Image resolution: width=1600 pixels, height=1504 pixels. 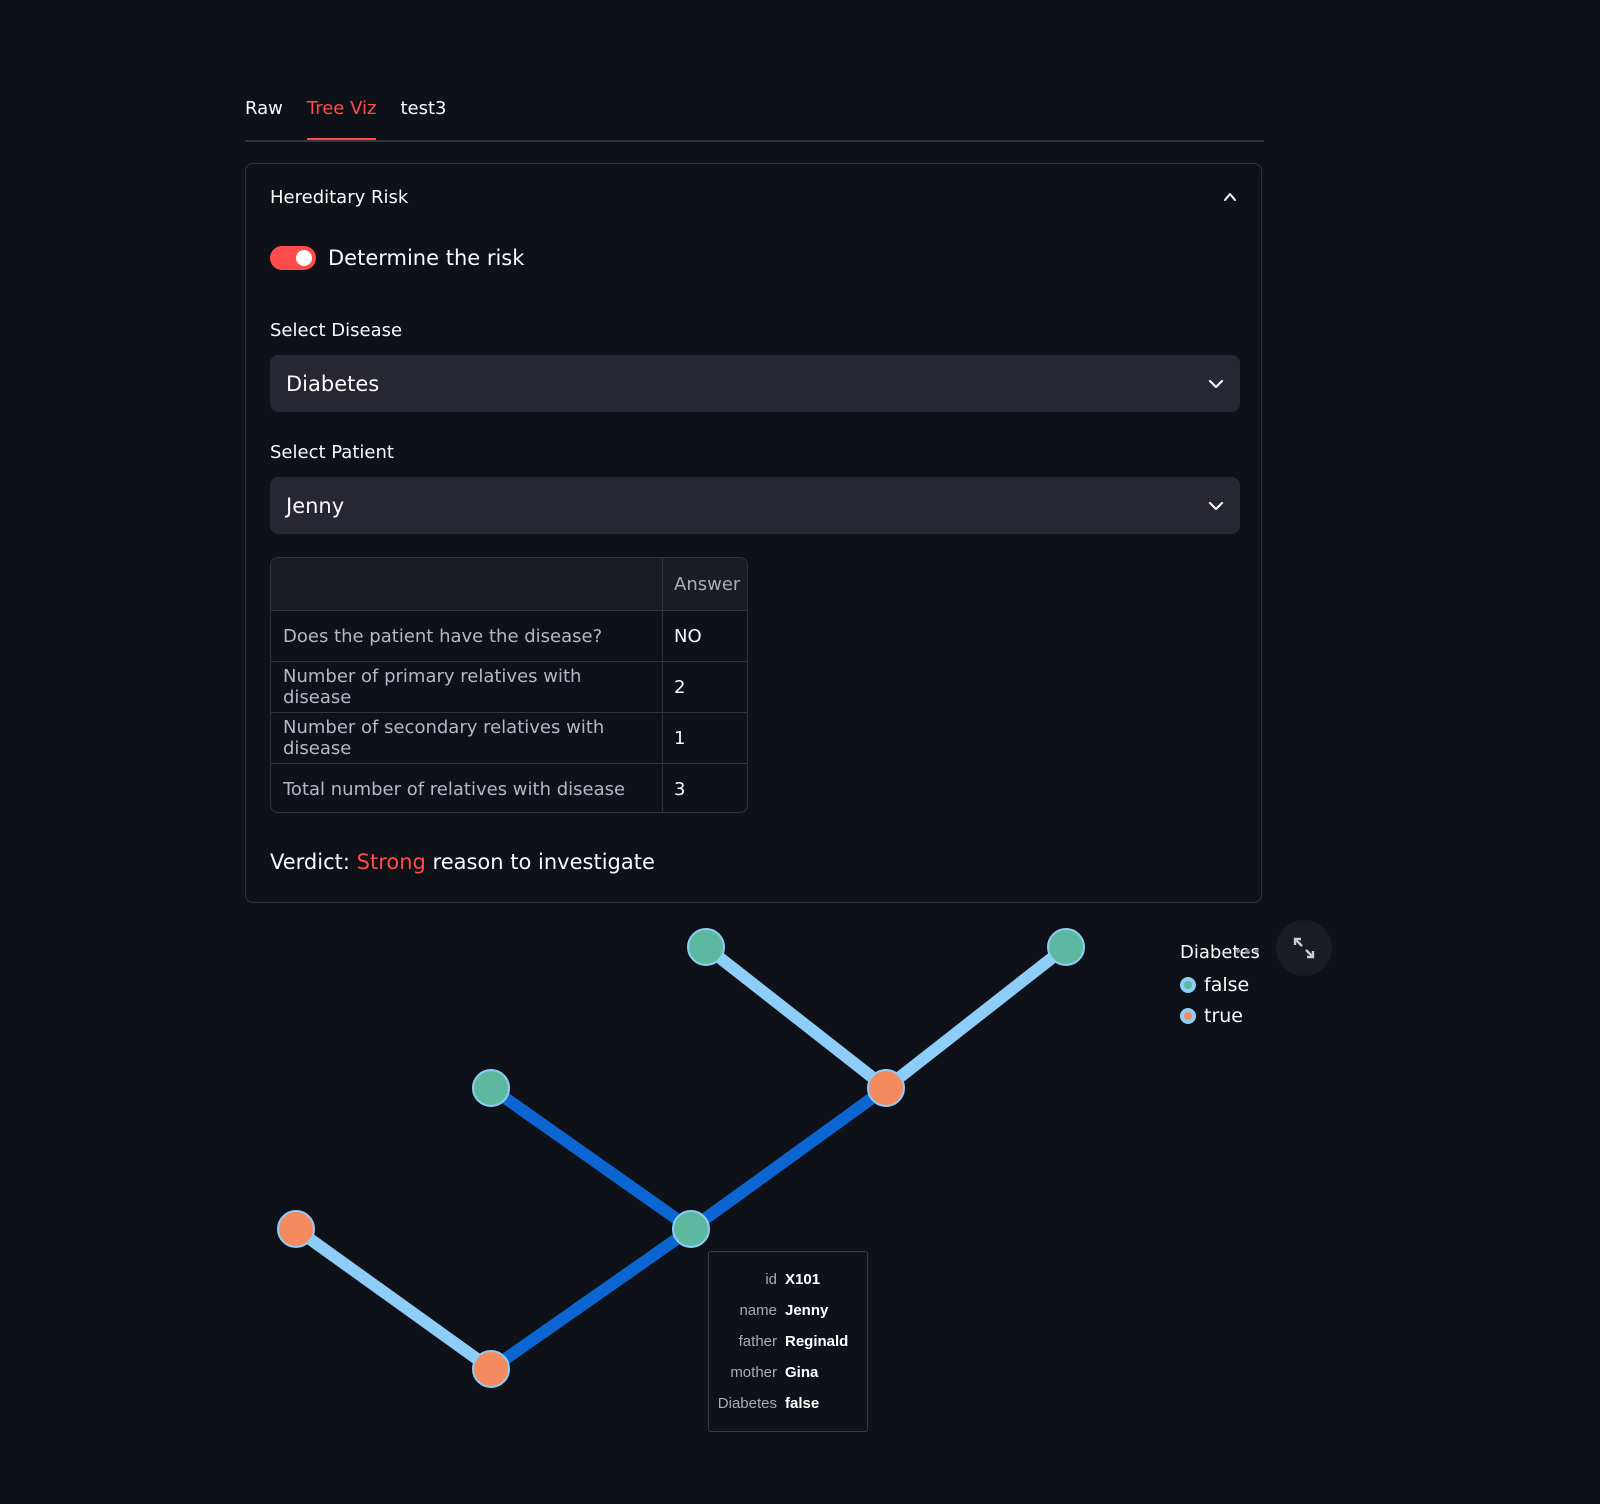 I want to click on expander-title: Hereditary Risk, so click(x=339, y=197).